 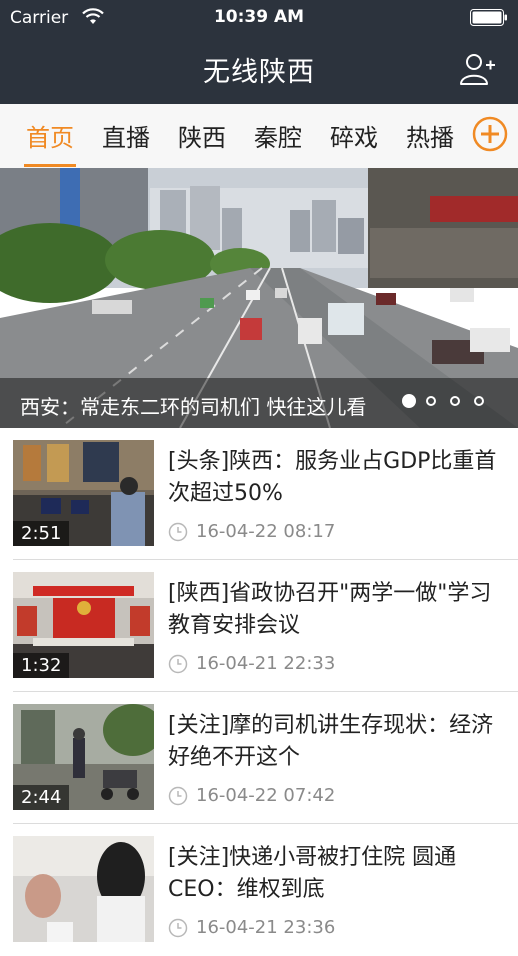 I want to click on hero-caption-bar: 西安：常走东二环的司机们 快往这儿看, so click(x=259, y=403).